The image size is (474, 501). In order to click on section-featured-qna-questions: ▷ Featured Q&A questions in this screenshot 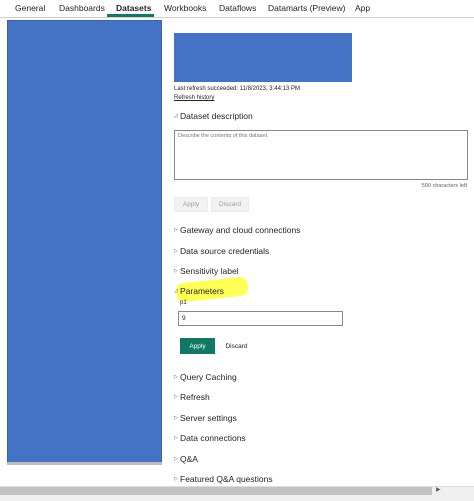, I will do `click(223, 479)`.